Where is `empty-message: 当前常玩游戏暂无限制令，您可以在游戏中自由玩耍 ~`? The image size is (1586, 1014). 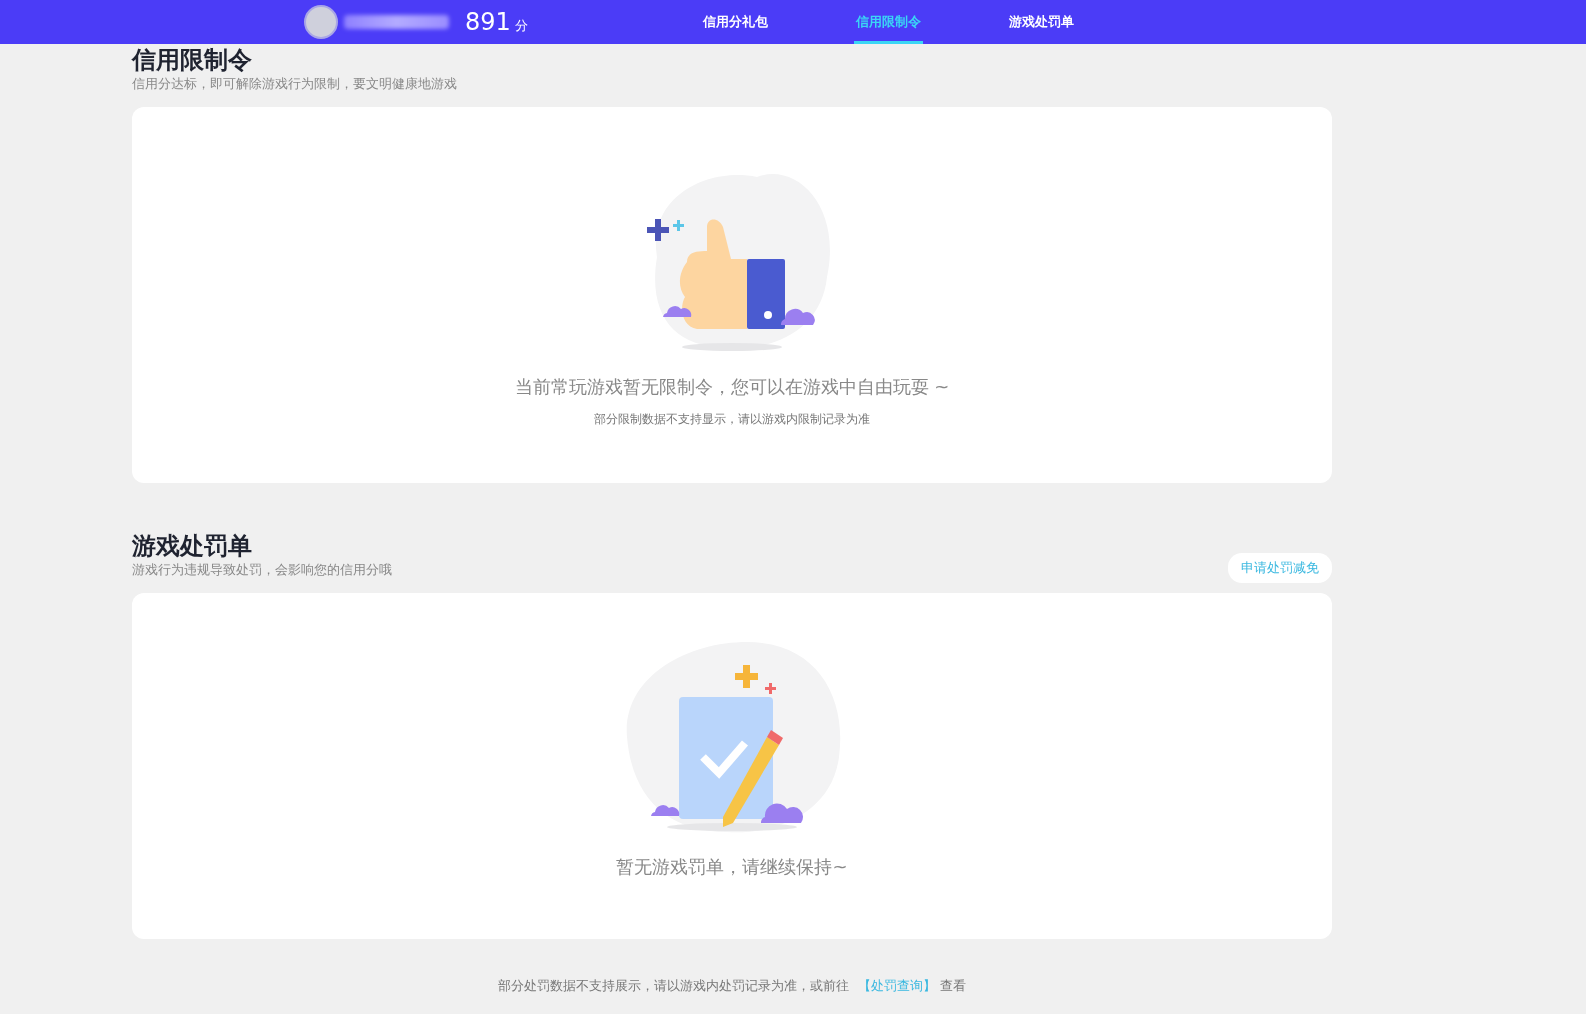 empty-message: 当前常玩游戏暂无限制令，您可以在游戏中自由玩耍 ~ is located at coordinates (732, 387).